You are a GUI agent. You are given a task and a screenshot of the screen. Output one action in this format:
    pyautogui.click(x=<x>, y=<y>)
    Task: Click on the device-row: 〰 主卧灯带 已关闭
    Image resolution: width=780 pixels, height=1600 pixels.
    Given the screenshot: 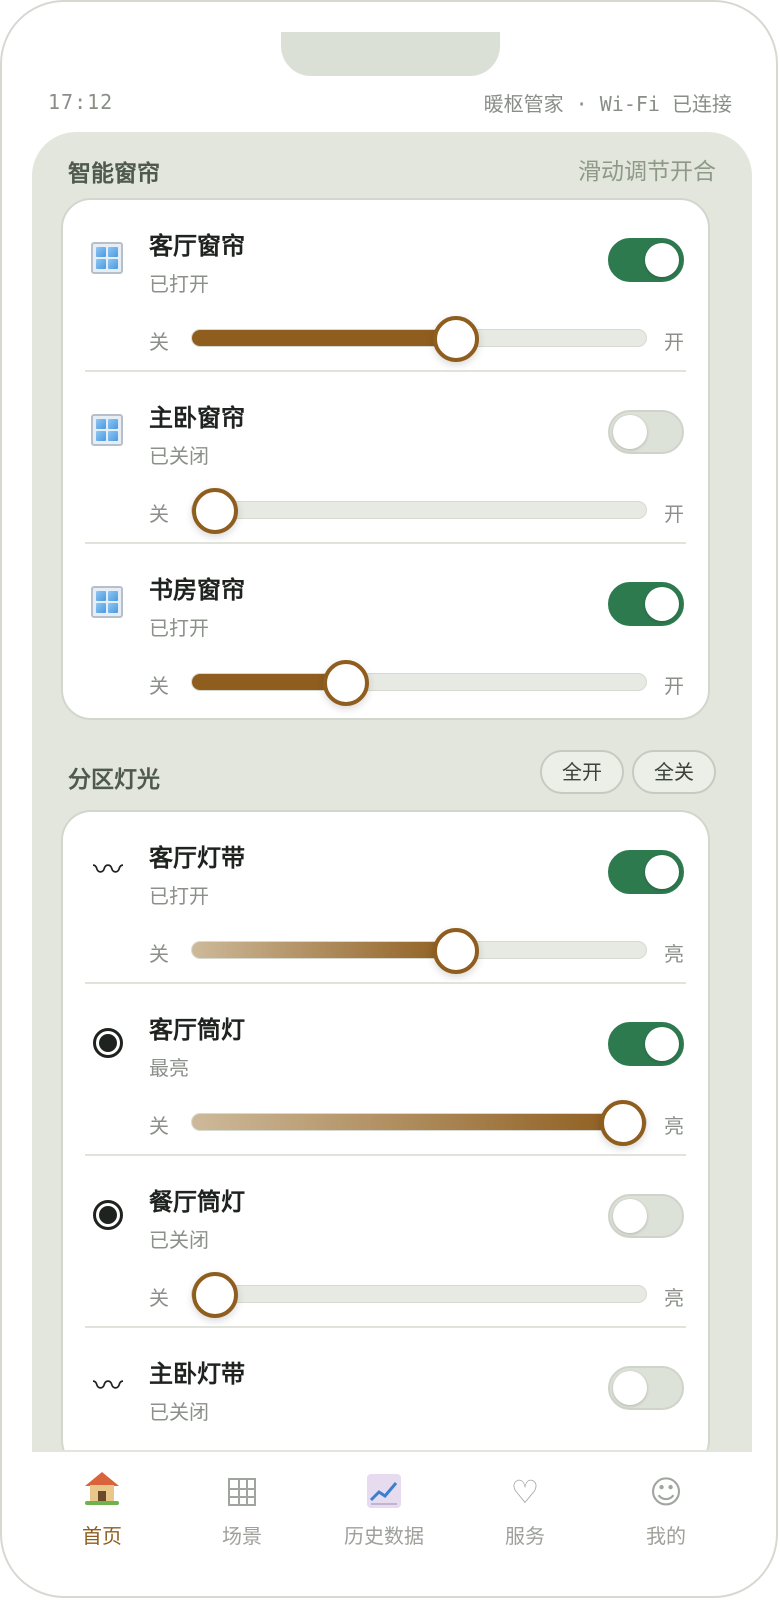 What is the action you would take?
    pyautogui.click(x=385, y=1390)
    